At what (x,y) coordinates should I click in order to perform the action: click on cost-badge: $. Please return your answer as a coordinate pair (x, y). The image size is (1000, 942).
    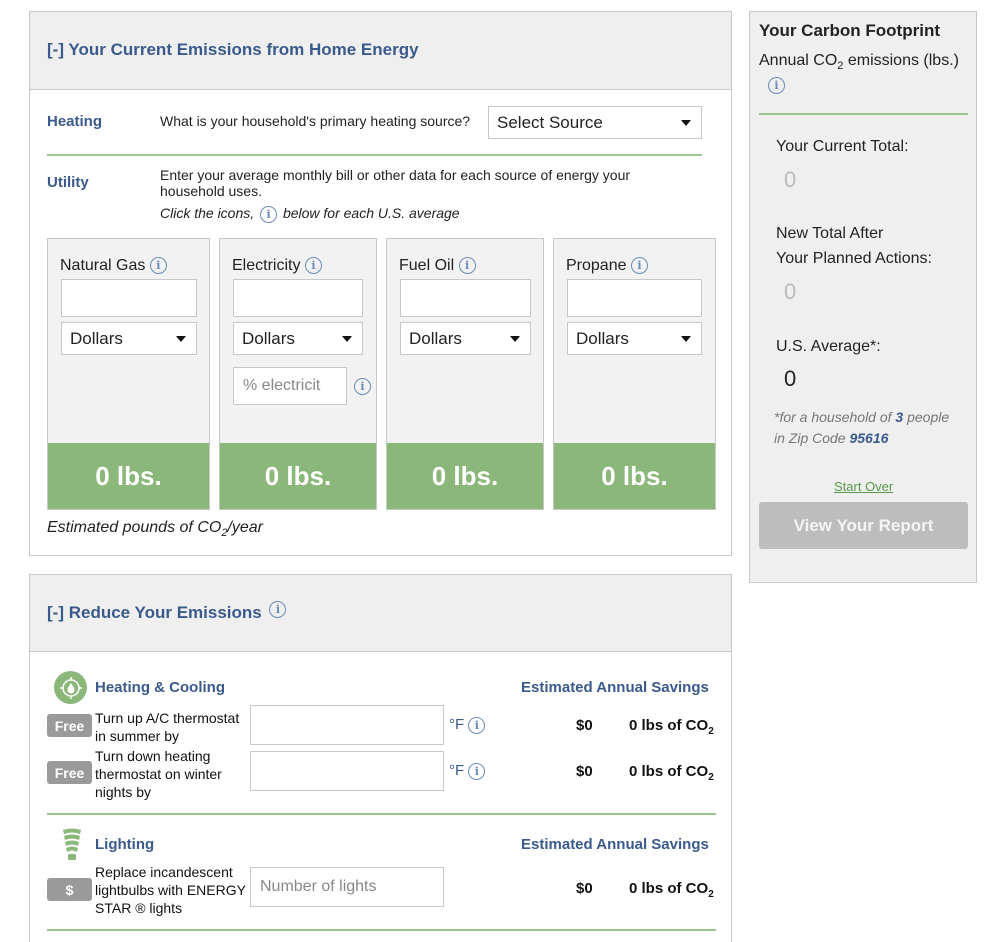
    Looking at the image, I should click on (69, 889).